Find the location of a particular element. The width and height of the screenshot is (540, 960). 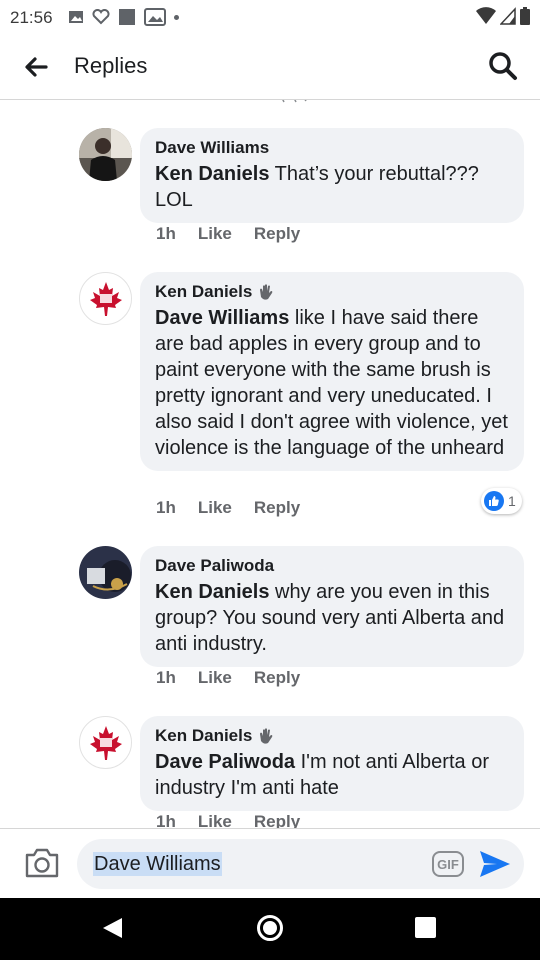

send-button is located at coordinates (495, 864).